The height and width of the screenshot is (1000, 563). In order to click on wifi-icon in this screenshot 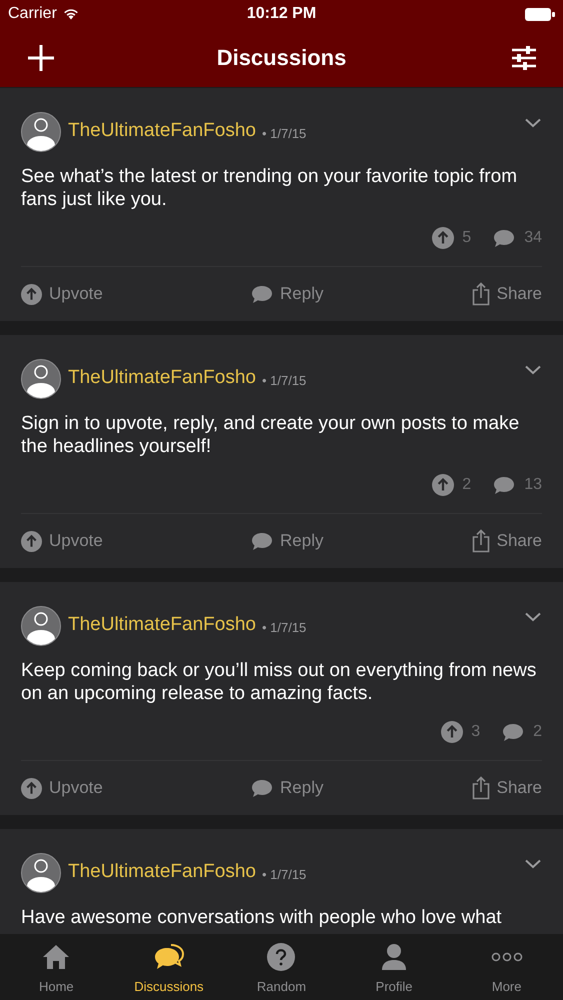, I will do `click(70, 14)`.